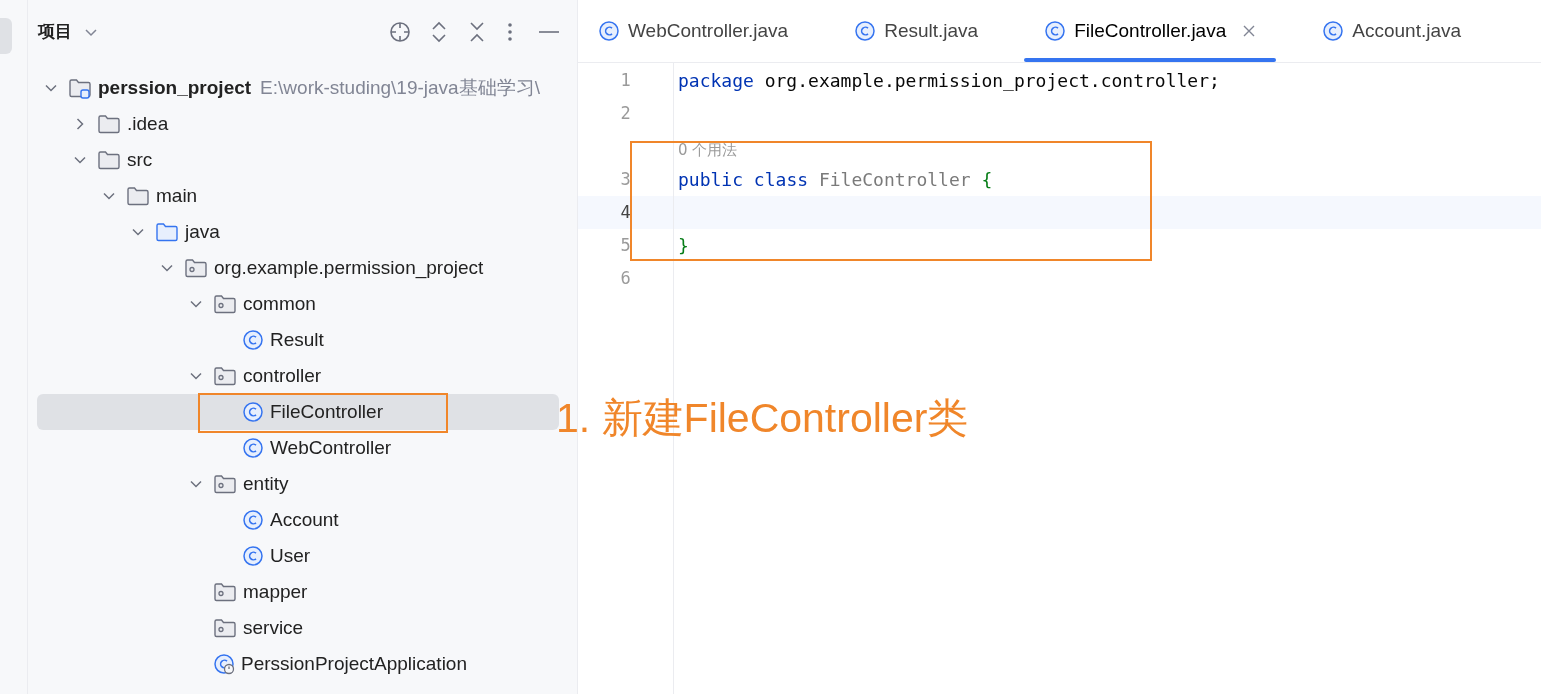 Image resolution: width=1541 pixels, height=694 pixels. Describe the element at coordinates (949, 81) in the screenshot. I see `code-line: package org.example.permission_project.controller;` at that location.